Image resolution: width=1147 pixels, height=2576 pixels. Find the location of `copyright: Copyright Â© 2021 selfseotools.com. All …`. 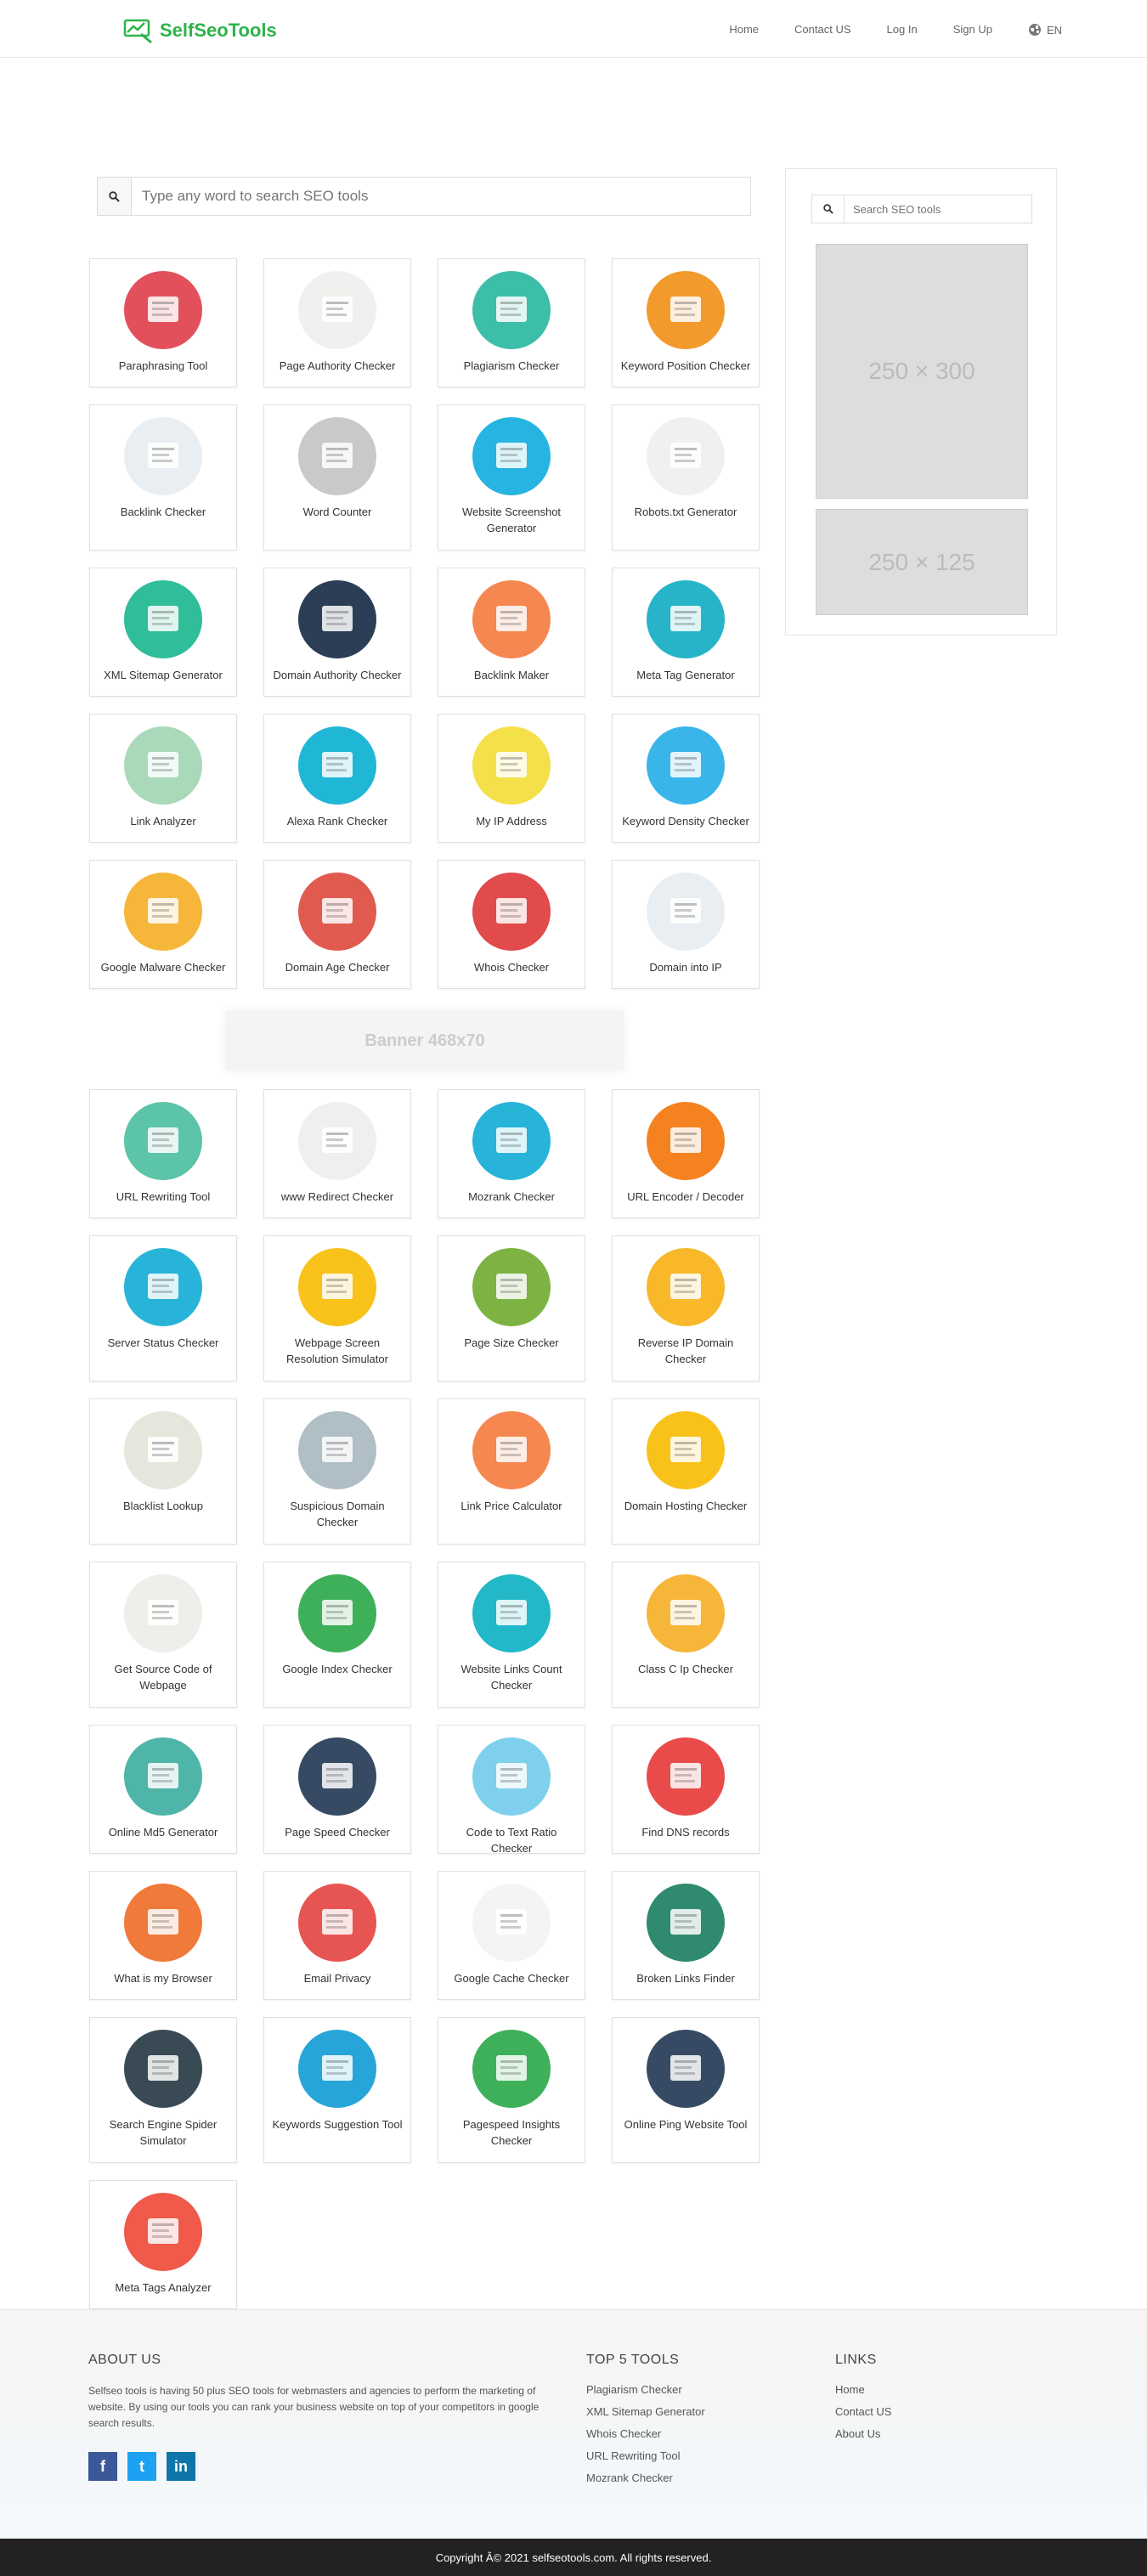

copyright: Copyright Â© 2021 selfseotools.com. All … is located at coordinates (573, 2557).